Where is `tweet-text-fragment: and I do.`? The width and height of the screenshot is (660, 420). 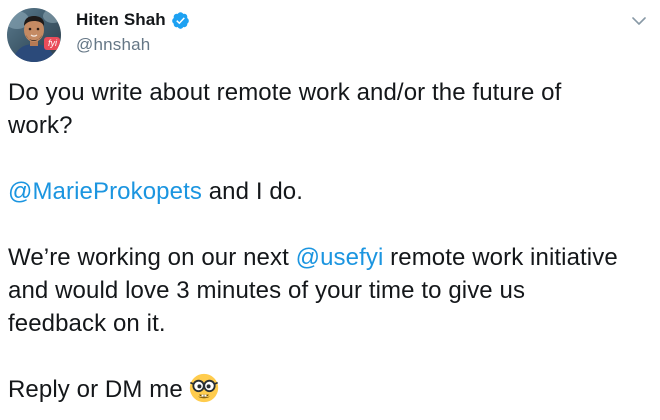 tweet-text-fragment: and I do. is located at coordinates (252, 191).